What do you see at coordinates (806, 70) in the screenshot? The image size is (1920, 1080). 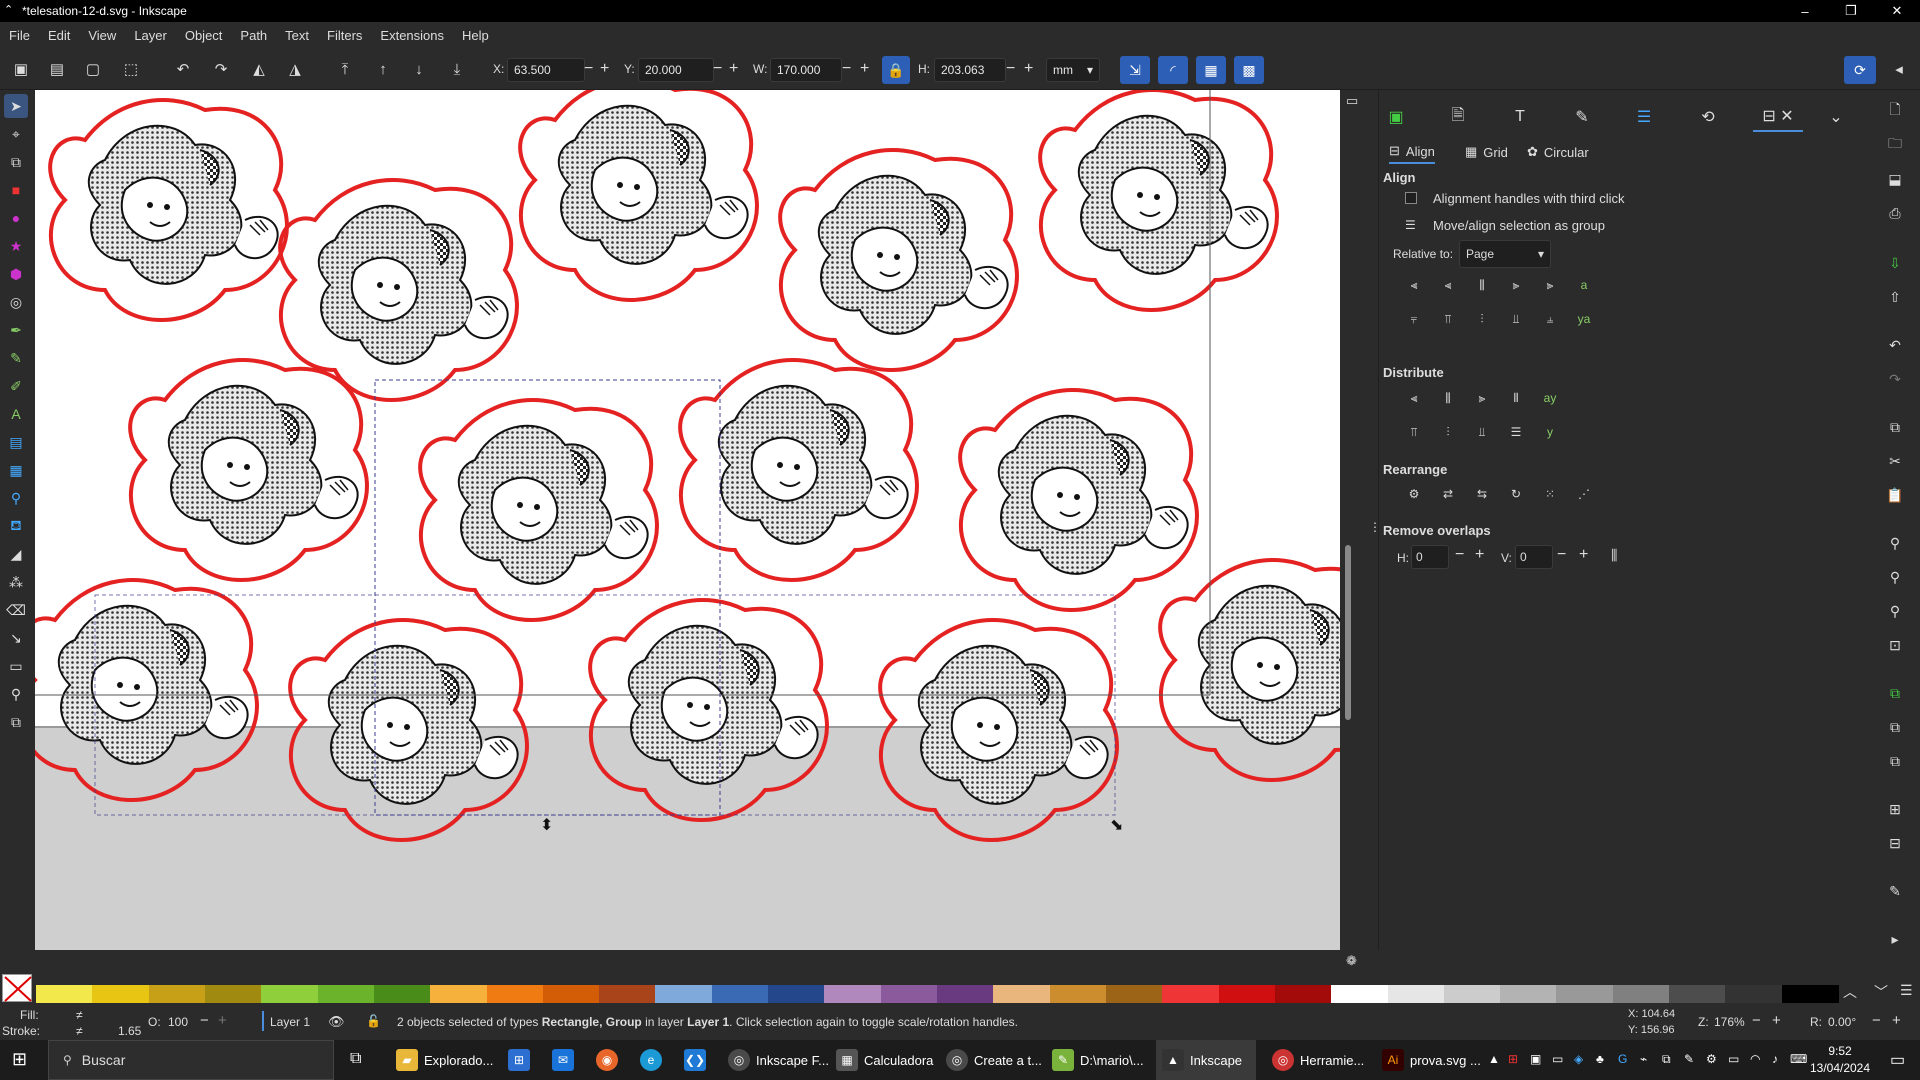 I see `w-field: 170.000` at bounding box center [806, 70].